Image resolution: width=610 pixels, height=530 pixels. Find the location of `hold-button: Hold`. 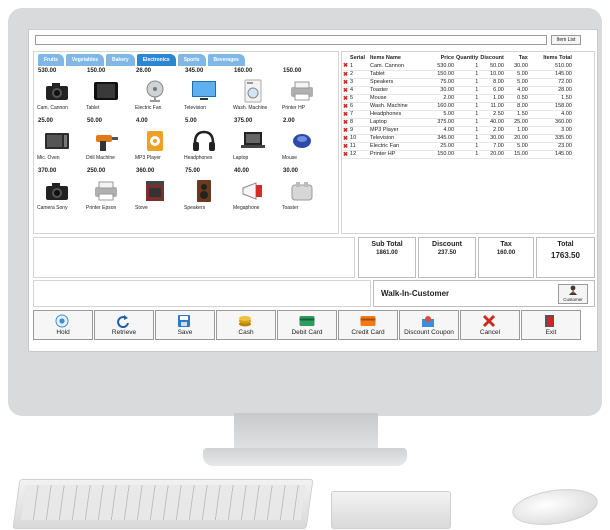

hold-button: Hold is located at coordinates (63, 325).